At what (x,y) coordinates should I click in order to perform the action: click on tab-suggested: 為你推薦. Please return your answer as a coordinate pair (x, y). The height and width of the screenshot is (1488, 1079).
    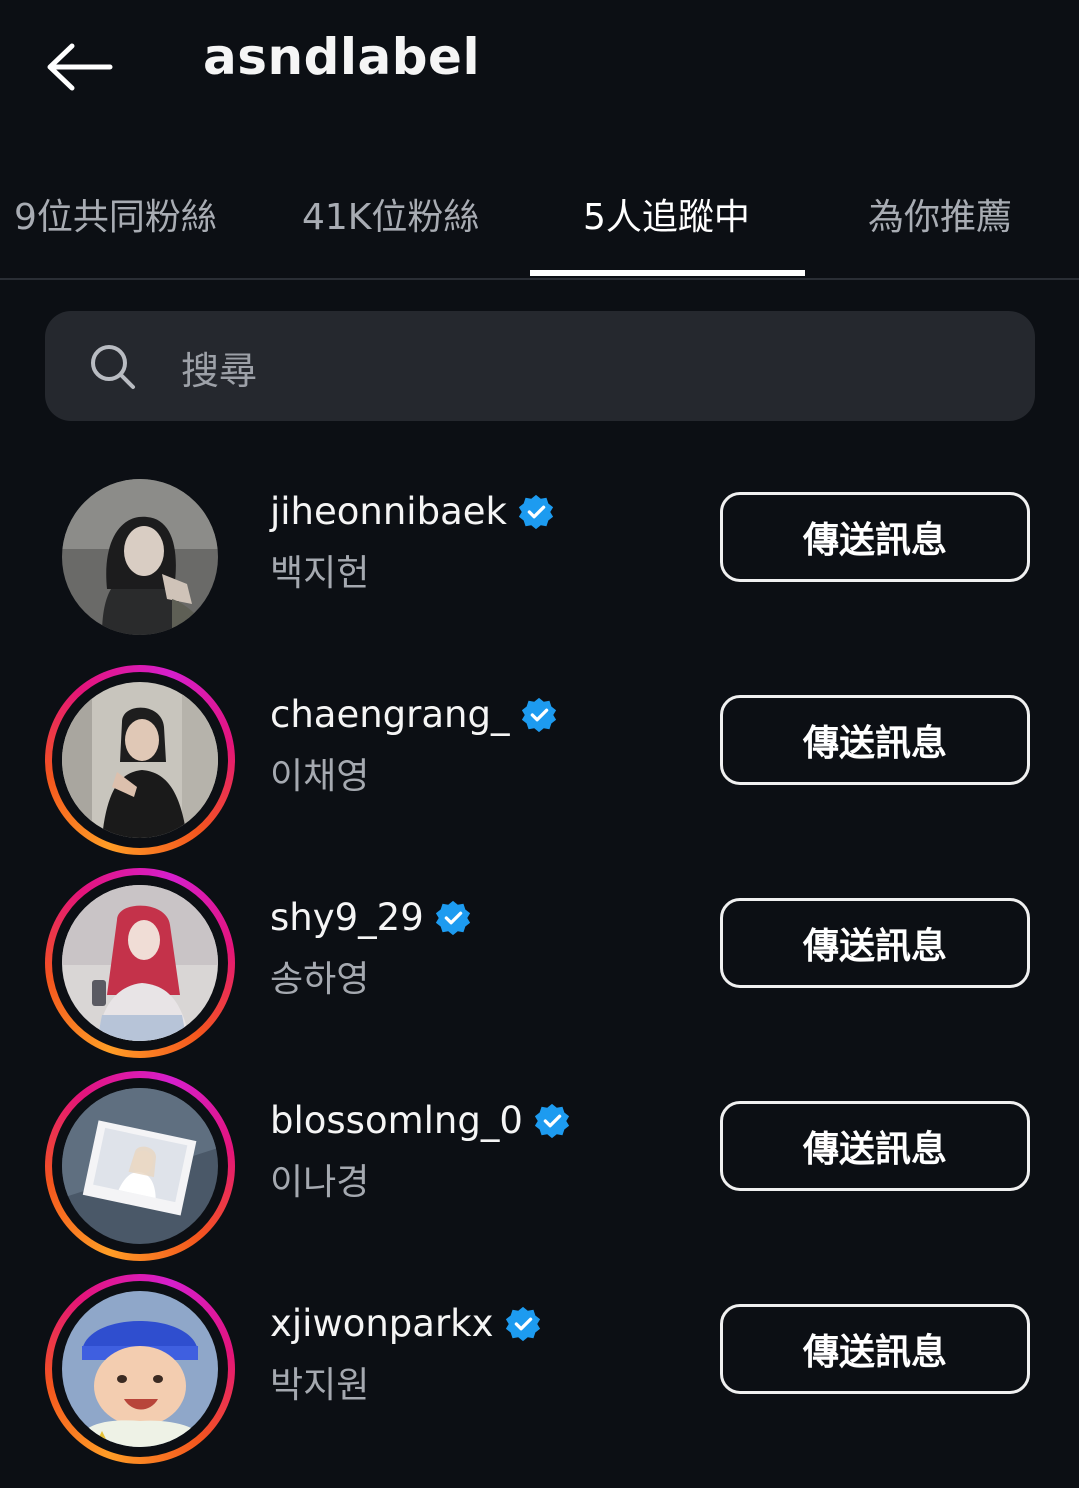
    Looking at the image, I should click on (940, 214).